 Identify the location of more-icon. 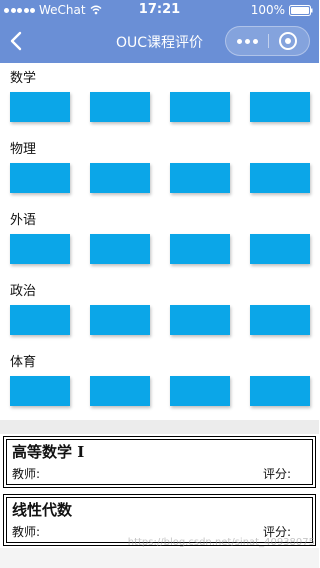
(247, 41).